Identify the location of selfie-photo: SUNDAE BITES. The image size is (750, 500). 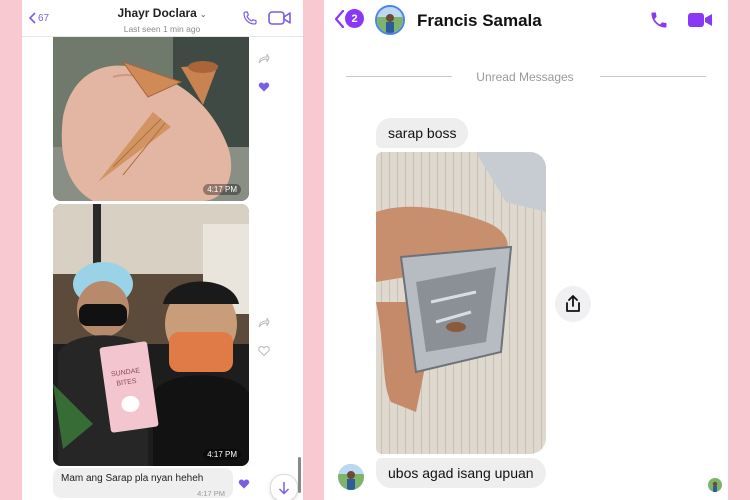
(151, 335).